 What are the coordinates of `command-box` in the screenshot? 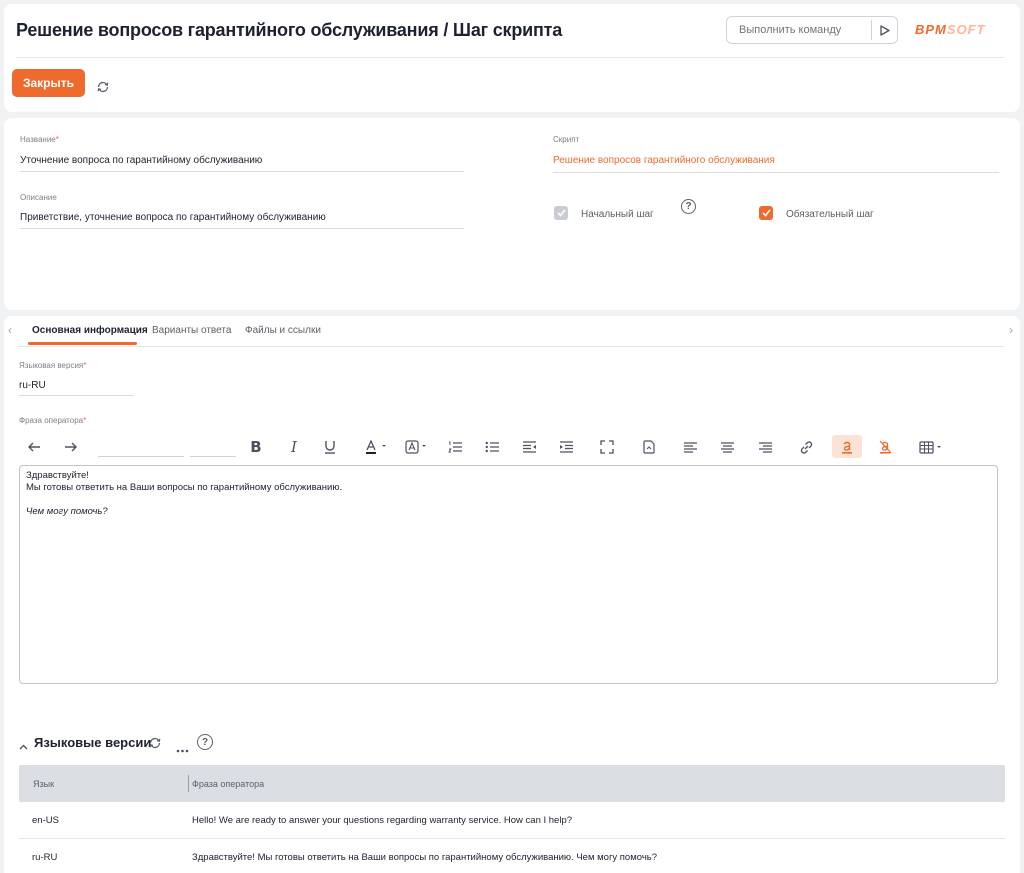 It's located at (812, 30).